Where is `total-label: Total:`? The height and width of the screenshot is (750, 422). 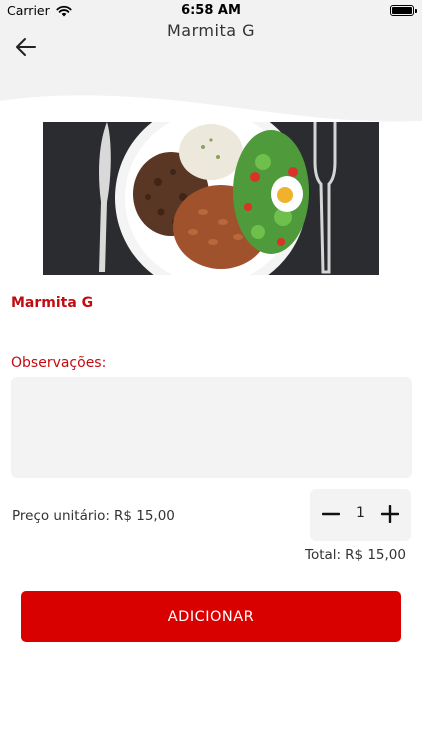
total-label: Total: is located at coordinates (323, 555).